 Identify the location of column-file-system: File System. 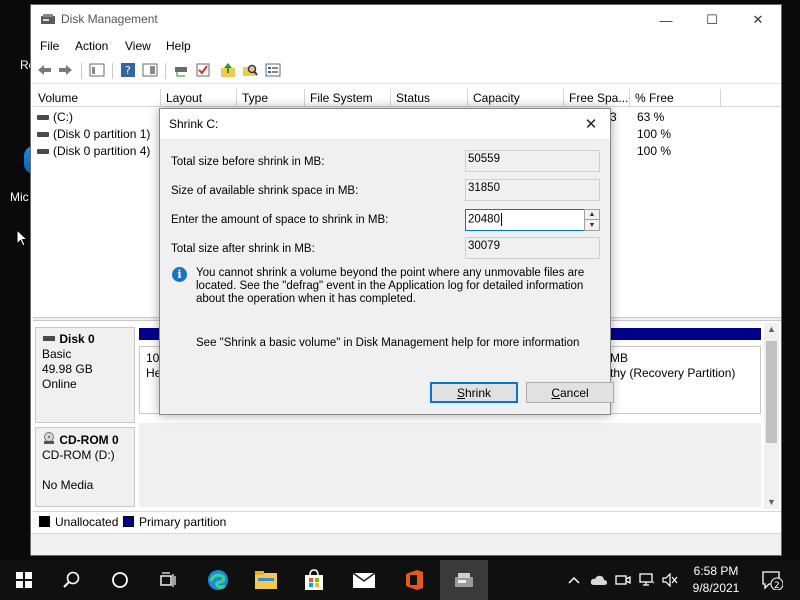
(348, 98).